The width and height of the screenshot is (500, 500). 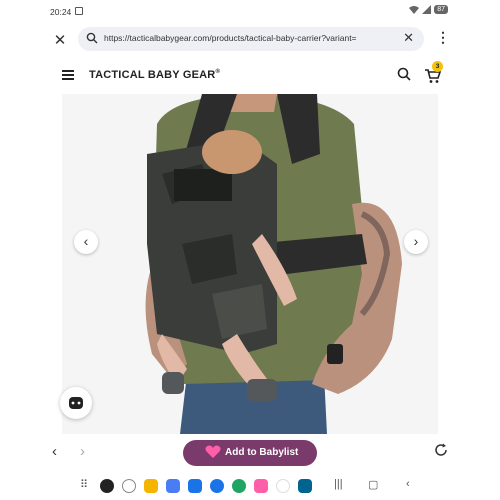 What do you see at coordinates (173, 486) in the screenshot?
I see `app-icon-files` at bounding box center [173, 486].